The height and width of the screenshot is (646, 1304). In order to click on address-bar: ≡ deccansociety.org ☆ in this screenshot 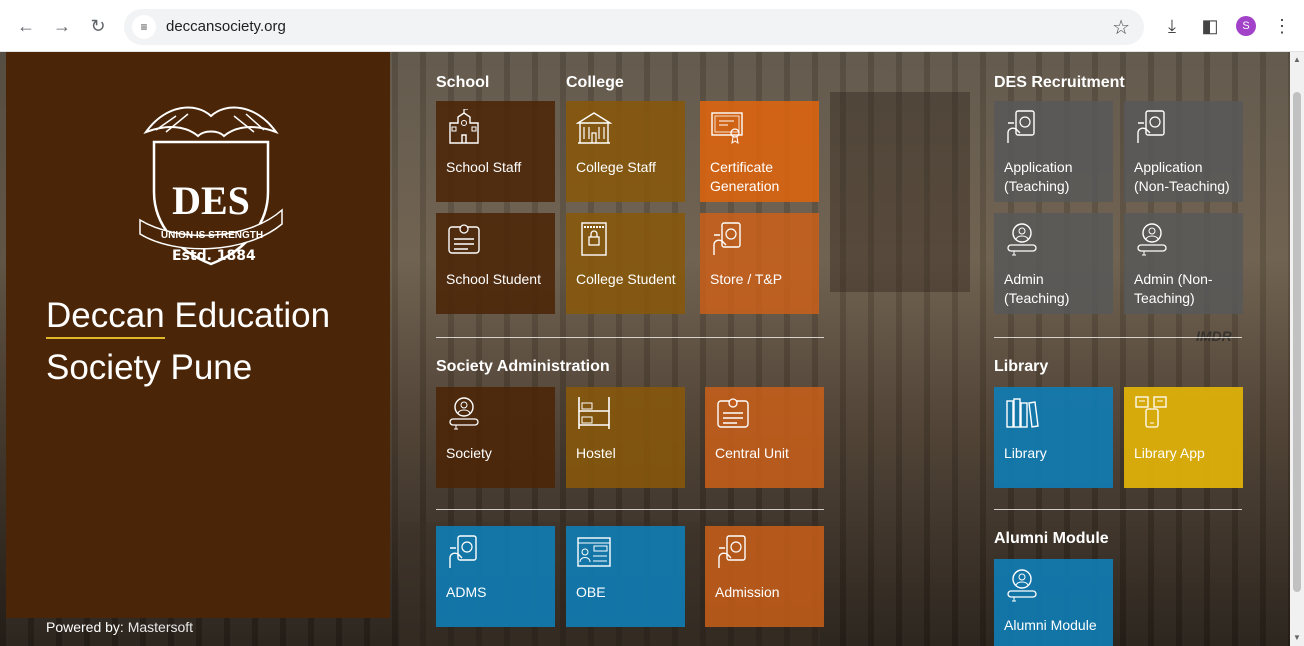, I will do `click(634, 27)`.